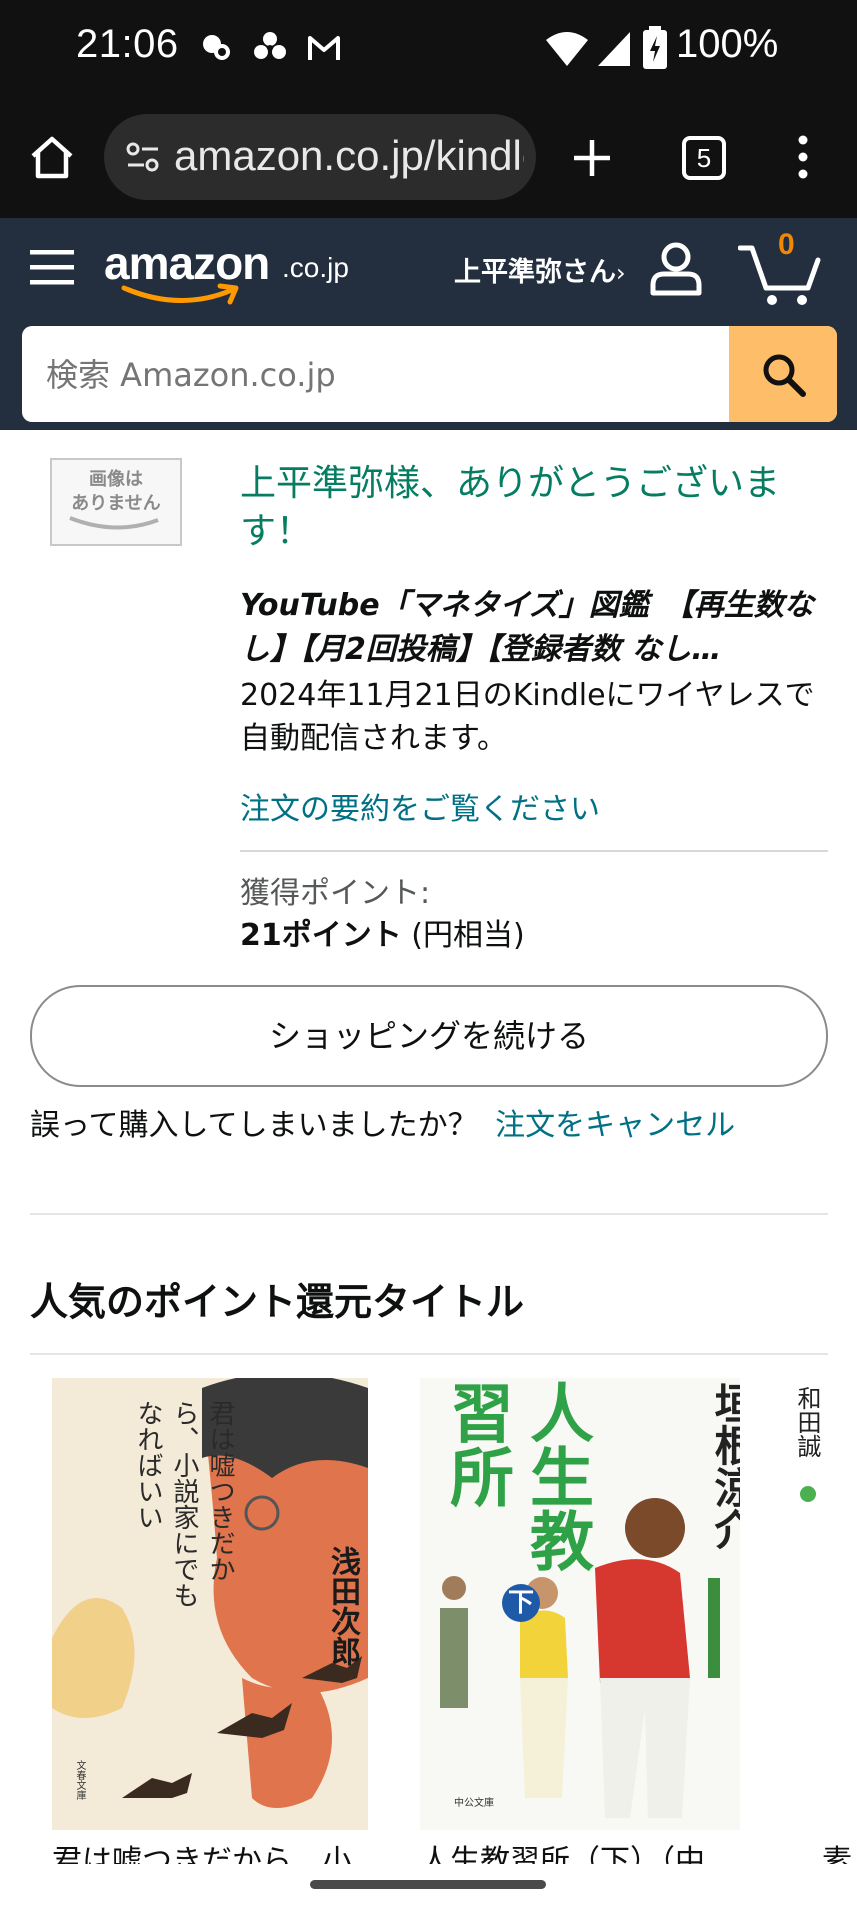 This screenshot has height=1908, width=857. What do you see at coordinates (704, 158) in the screenshot?
I see `tab-switcher-button: 5` at bounding box center [704, 158].